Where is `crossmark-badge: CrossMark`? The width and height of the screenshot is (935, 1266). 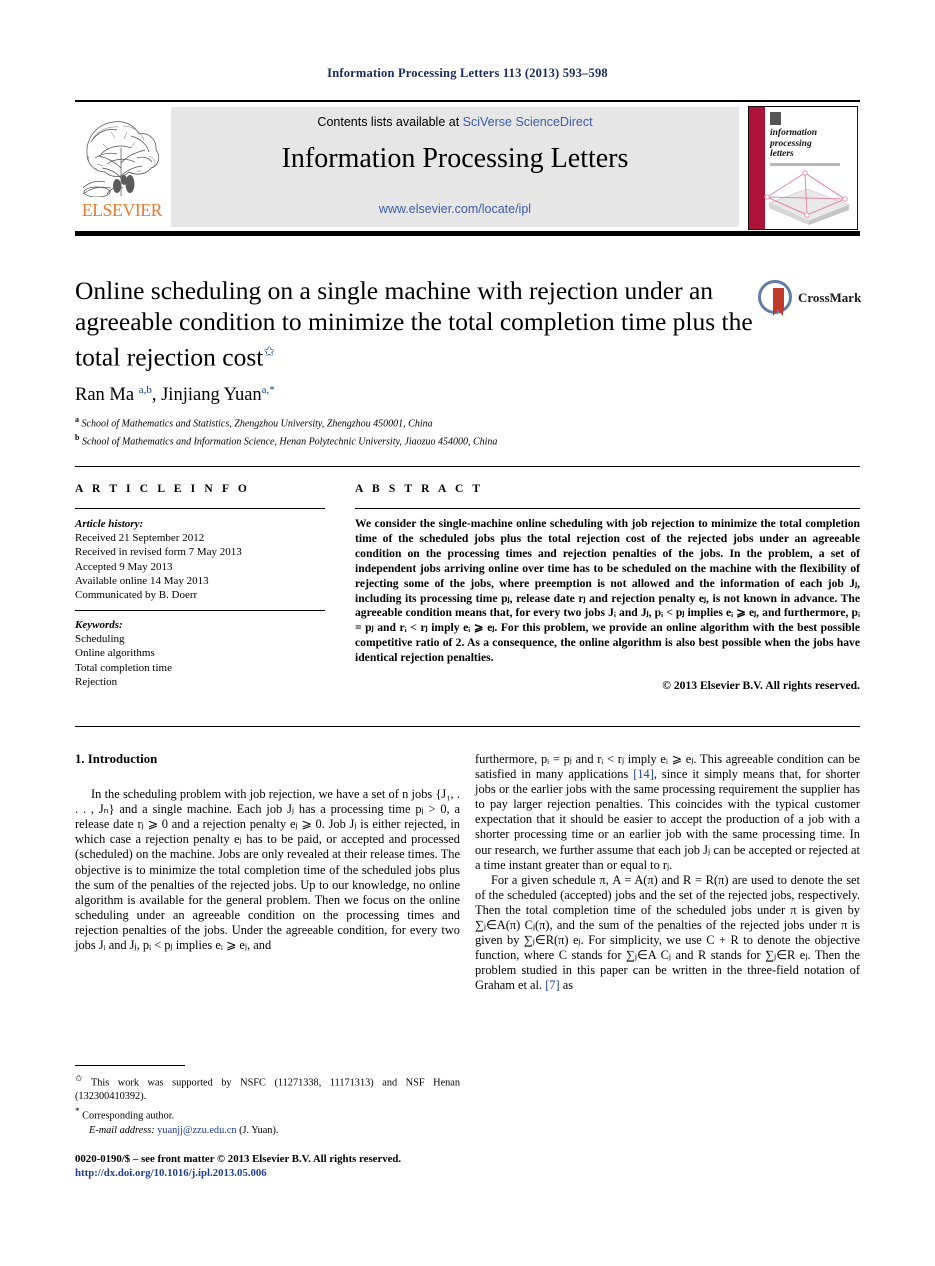
crossmark-badge: CrossMark is located at coordinates (810, 299).